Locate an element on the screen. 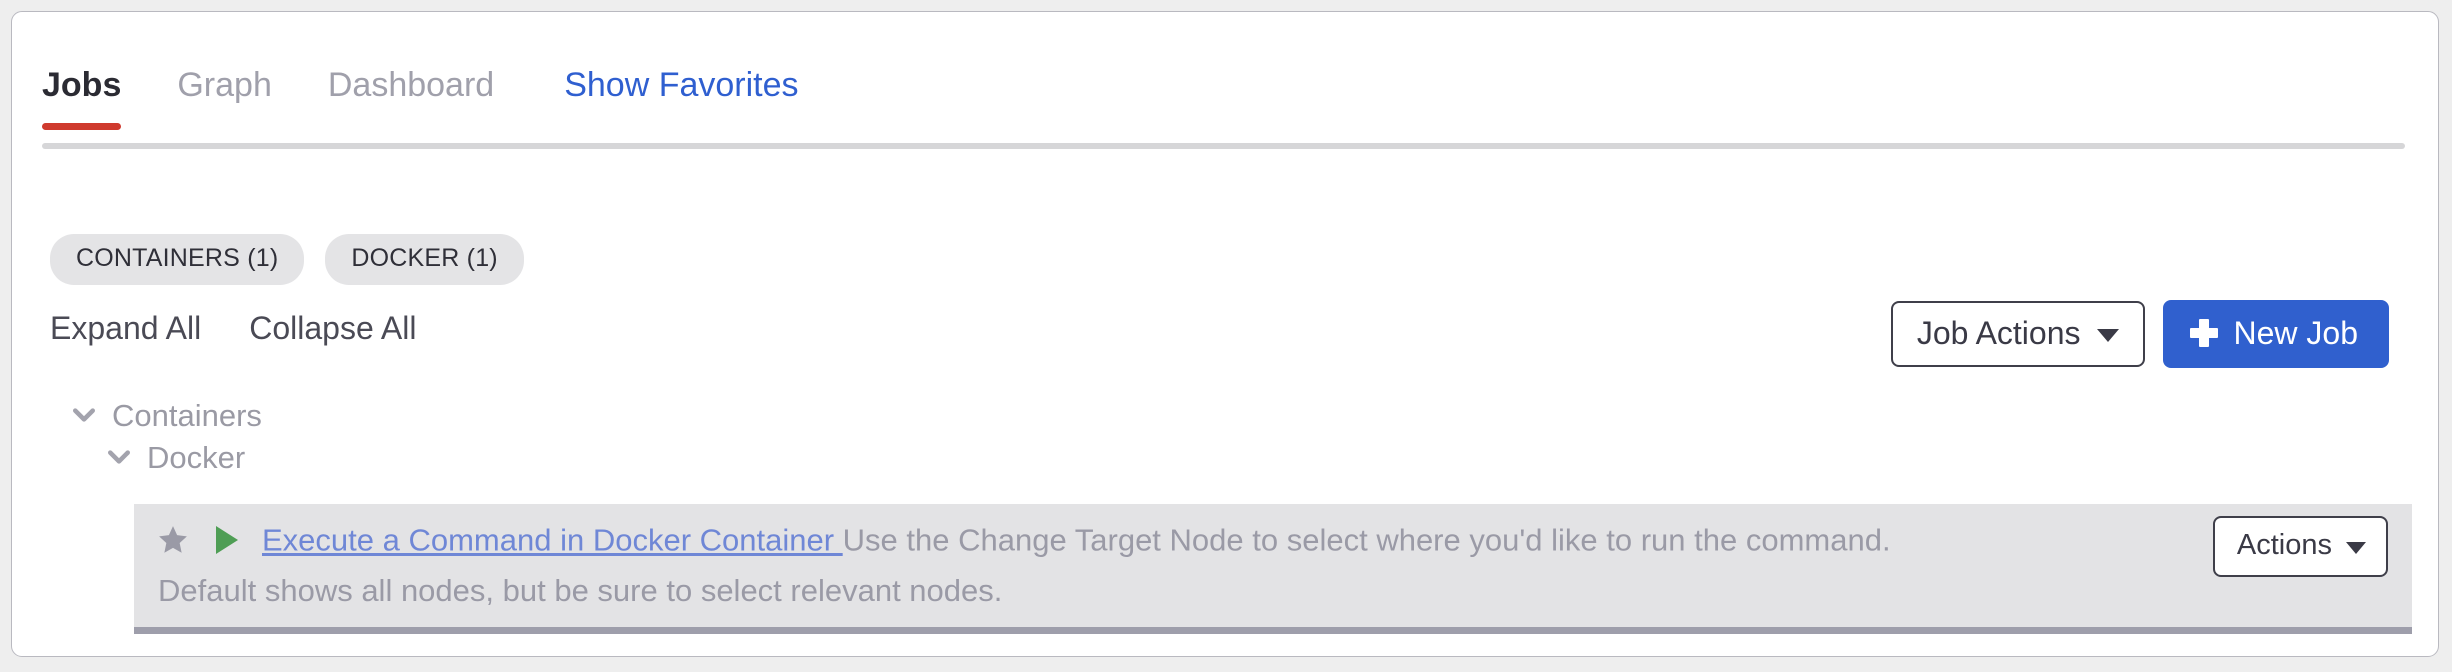 The image size is (2452, 672). tab-graph: Graph is located at coordinates (224, 99).